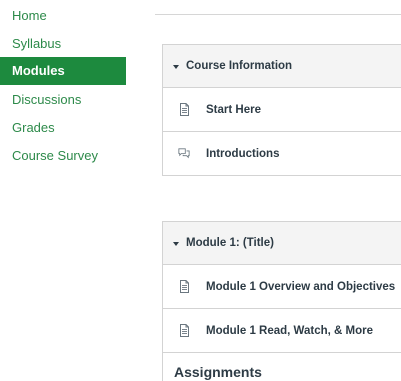  Describe the element at coordinates (63, 71) in the screenshot. I see `nav-item-modules: Modules` at that location.